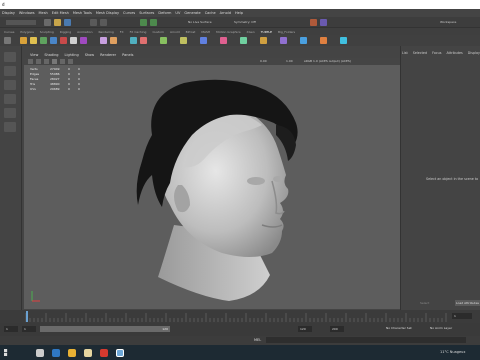 This screenshot has width=480, height=360. Describe the element at coordinates (11, 329) in the screenshot. I see `start-frame-field: 1` at that location.